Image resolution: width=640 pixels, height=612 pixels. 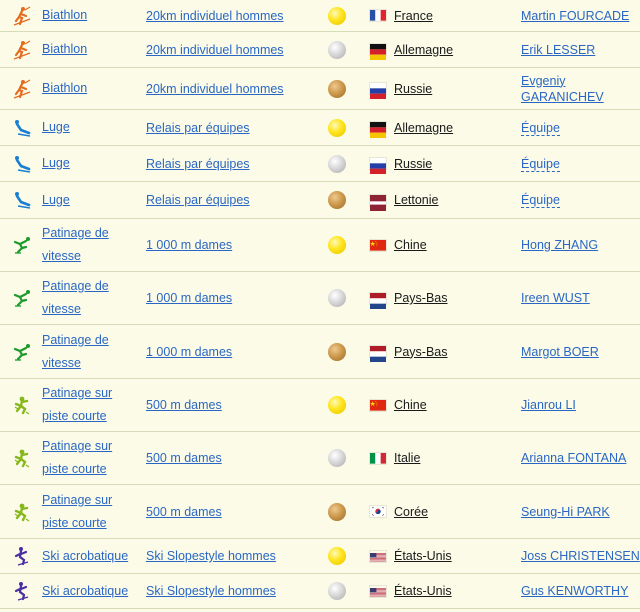 I want to click on bronze-medal-icon, so click(x=337, y=88).